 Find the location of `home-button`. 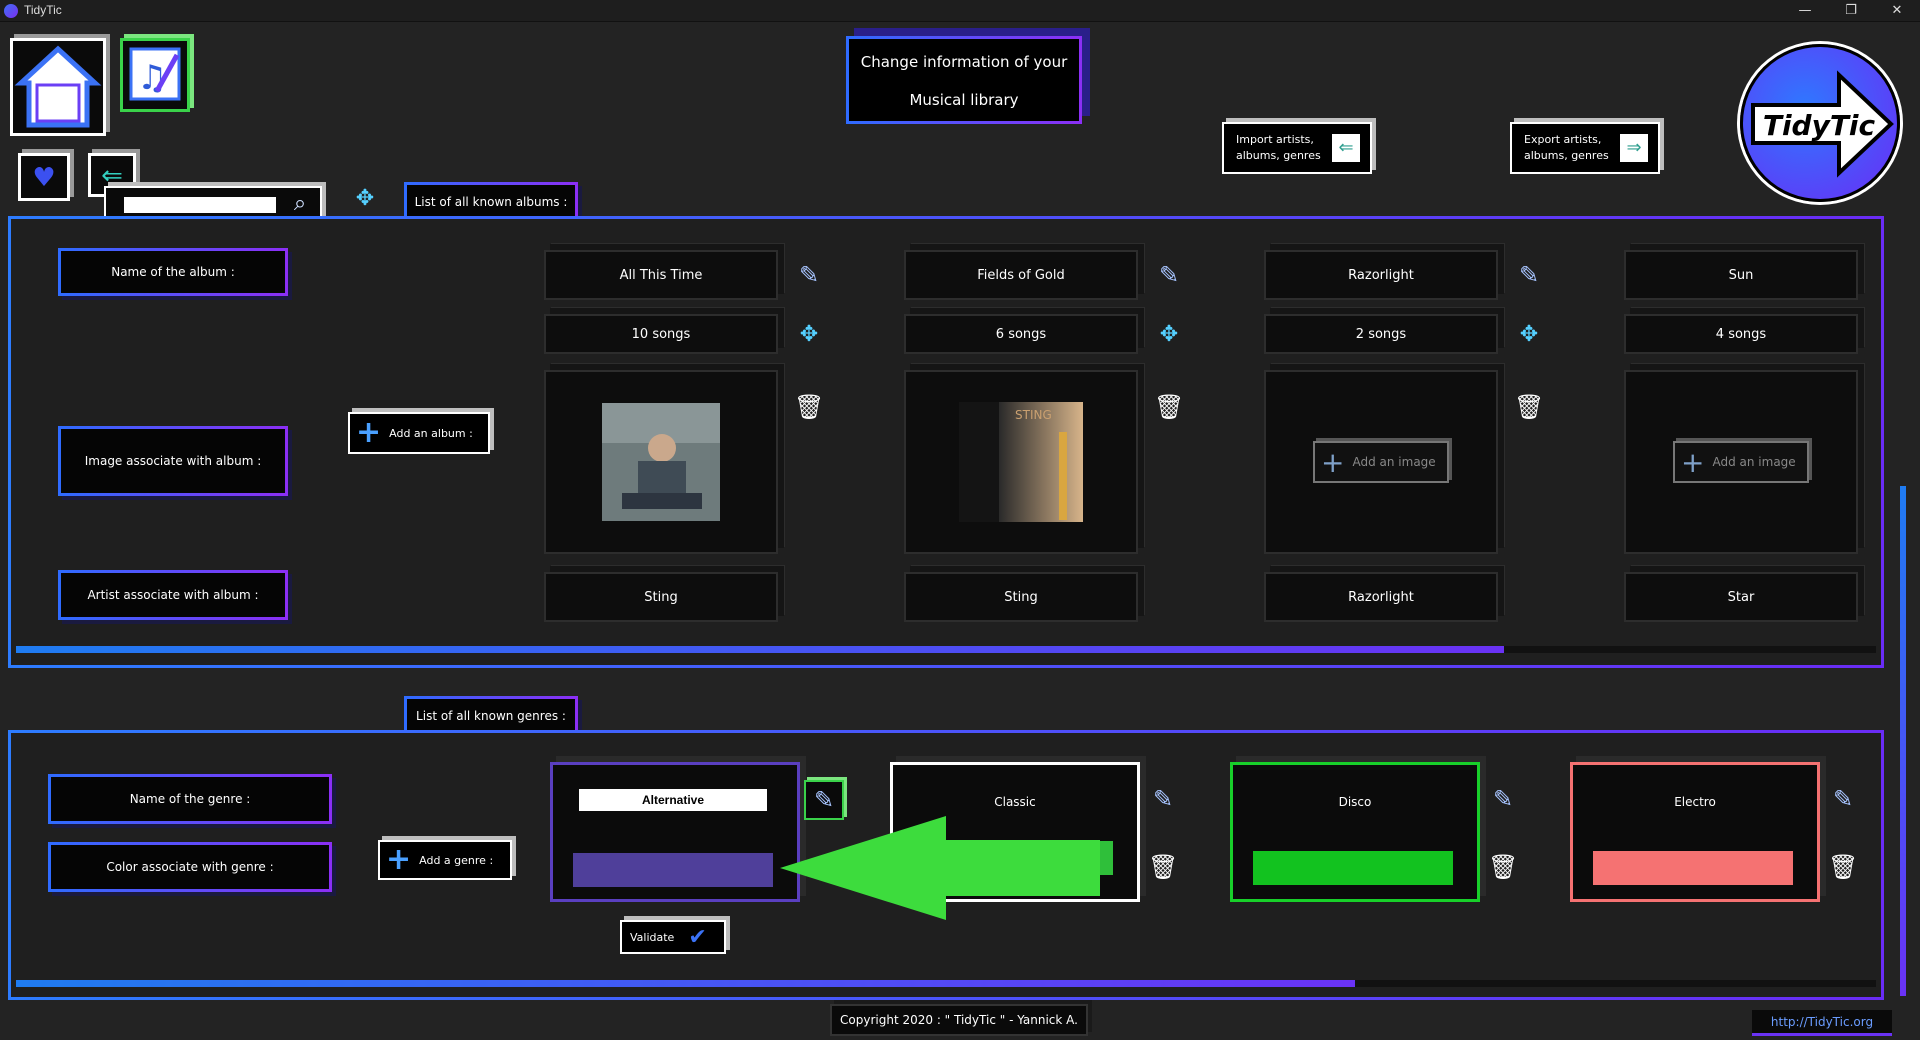

home-button is located at coordinates (58, 87).